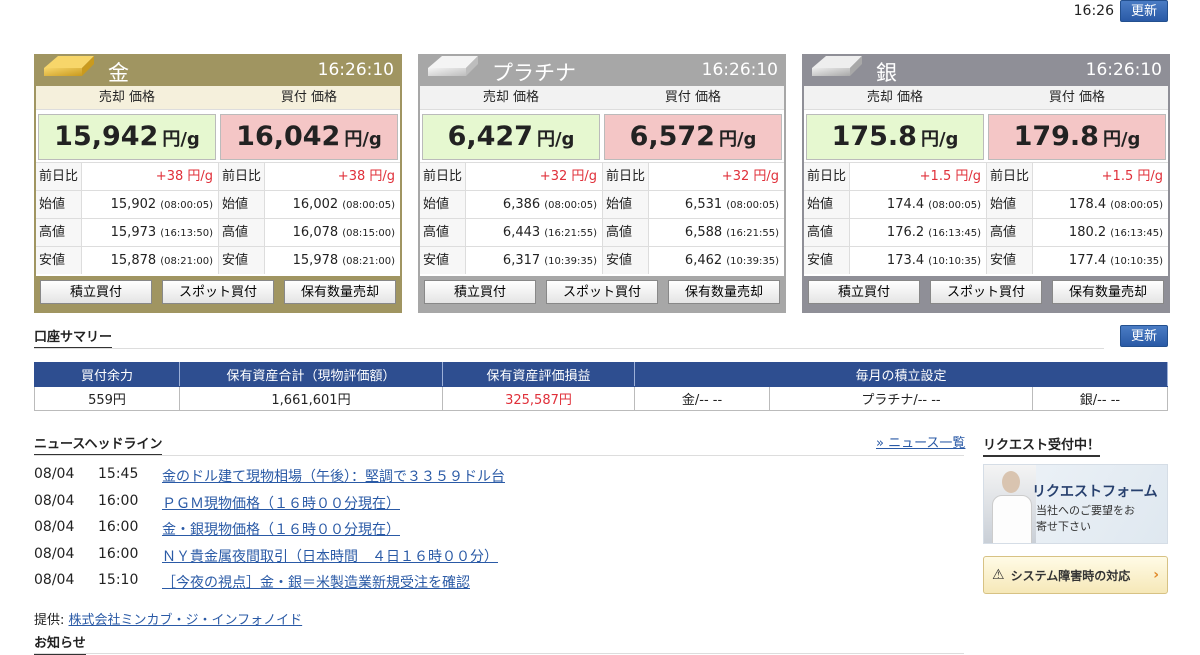  What do you see at coordinates (127, 137) in the screenshot?
I see `sell-price: 15,942 円/g` at bounding box center [127, 137].